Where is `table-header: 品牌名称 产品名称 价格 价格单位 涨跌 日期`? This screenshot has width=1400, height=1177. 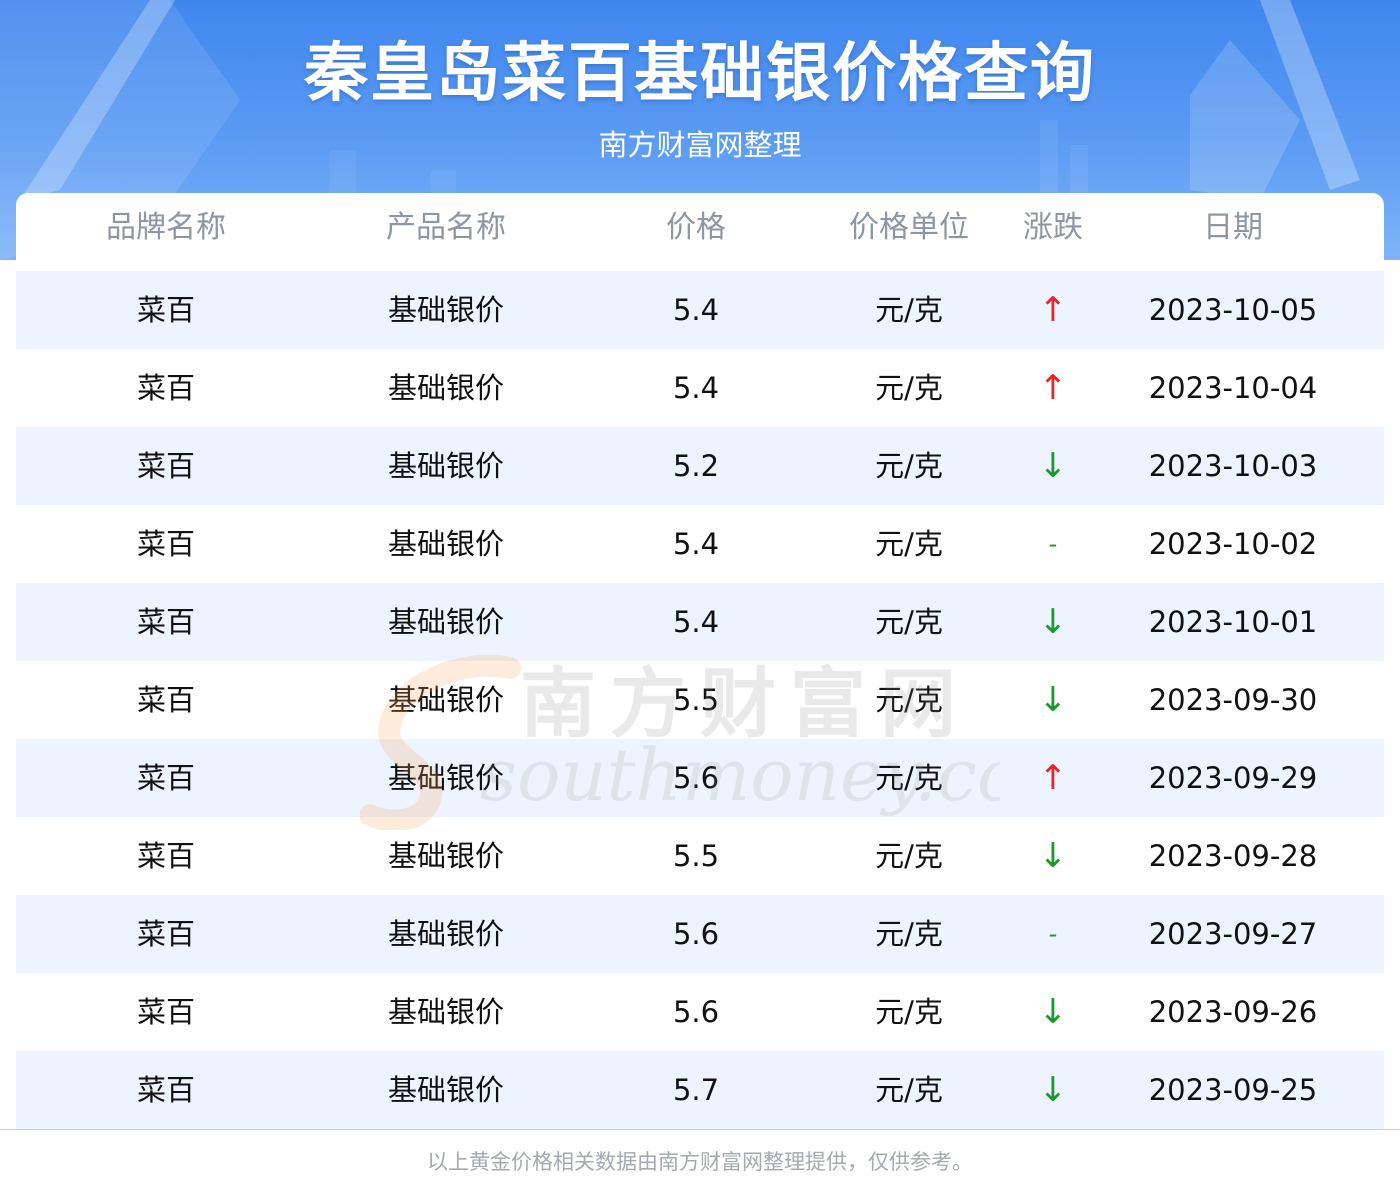 table-header: 品牌名称 产品名称 价格 价格单位 涨跌 日期 is located at coordinates (700, 232).